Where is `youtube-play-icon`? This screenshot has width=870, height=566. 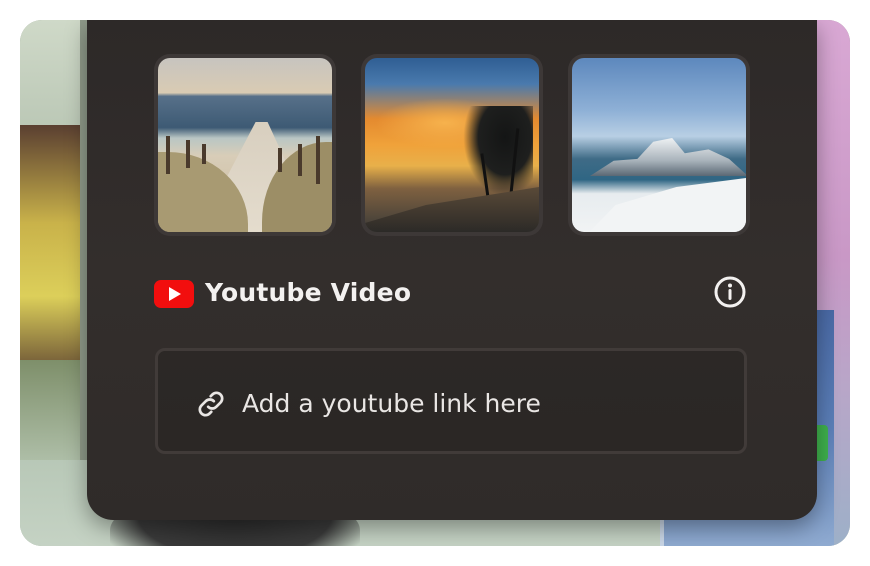 youtube-play-icon is located at coordinates (174, 294).